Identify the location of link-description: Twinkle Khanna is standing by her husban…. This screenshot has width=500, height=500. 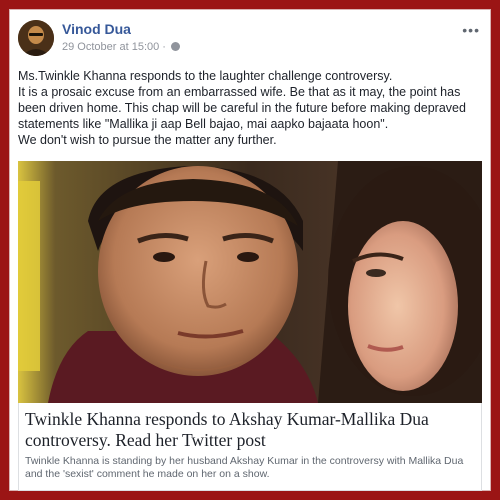
(244, 467).